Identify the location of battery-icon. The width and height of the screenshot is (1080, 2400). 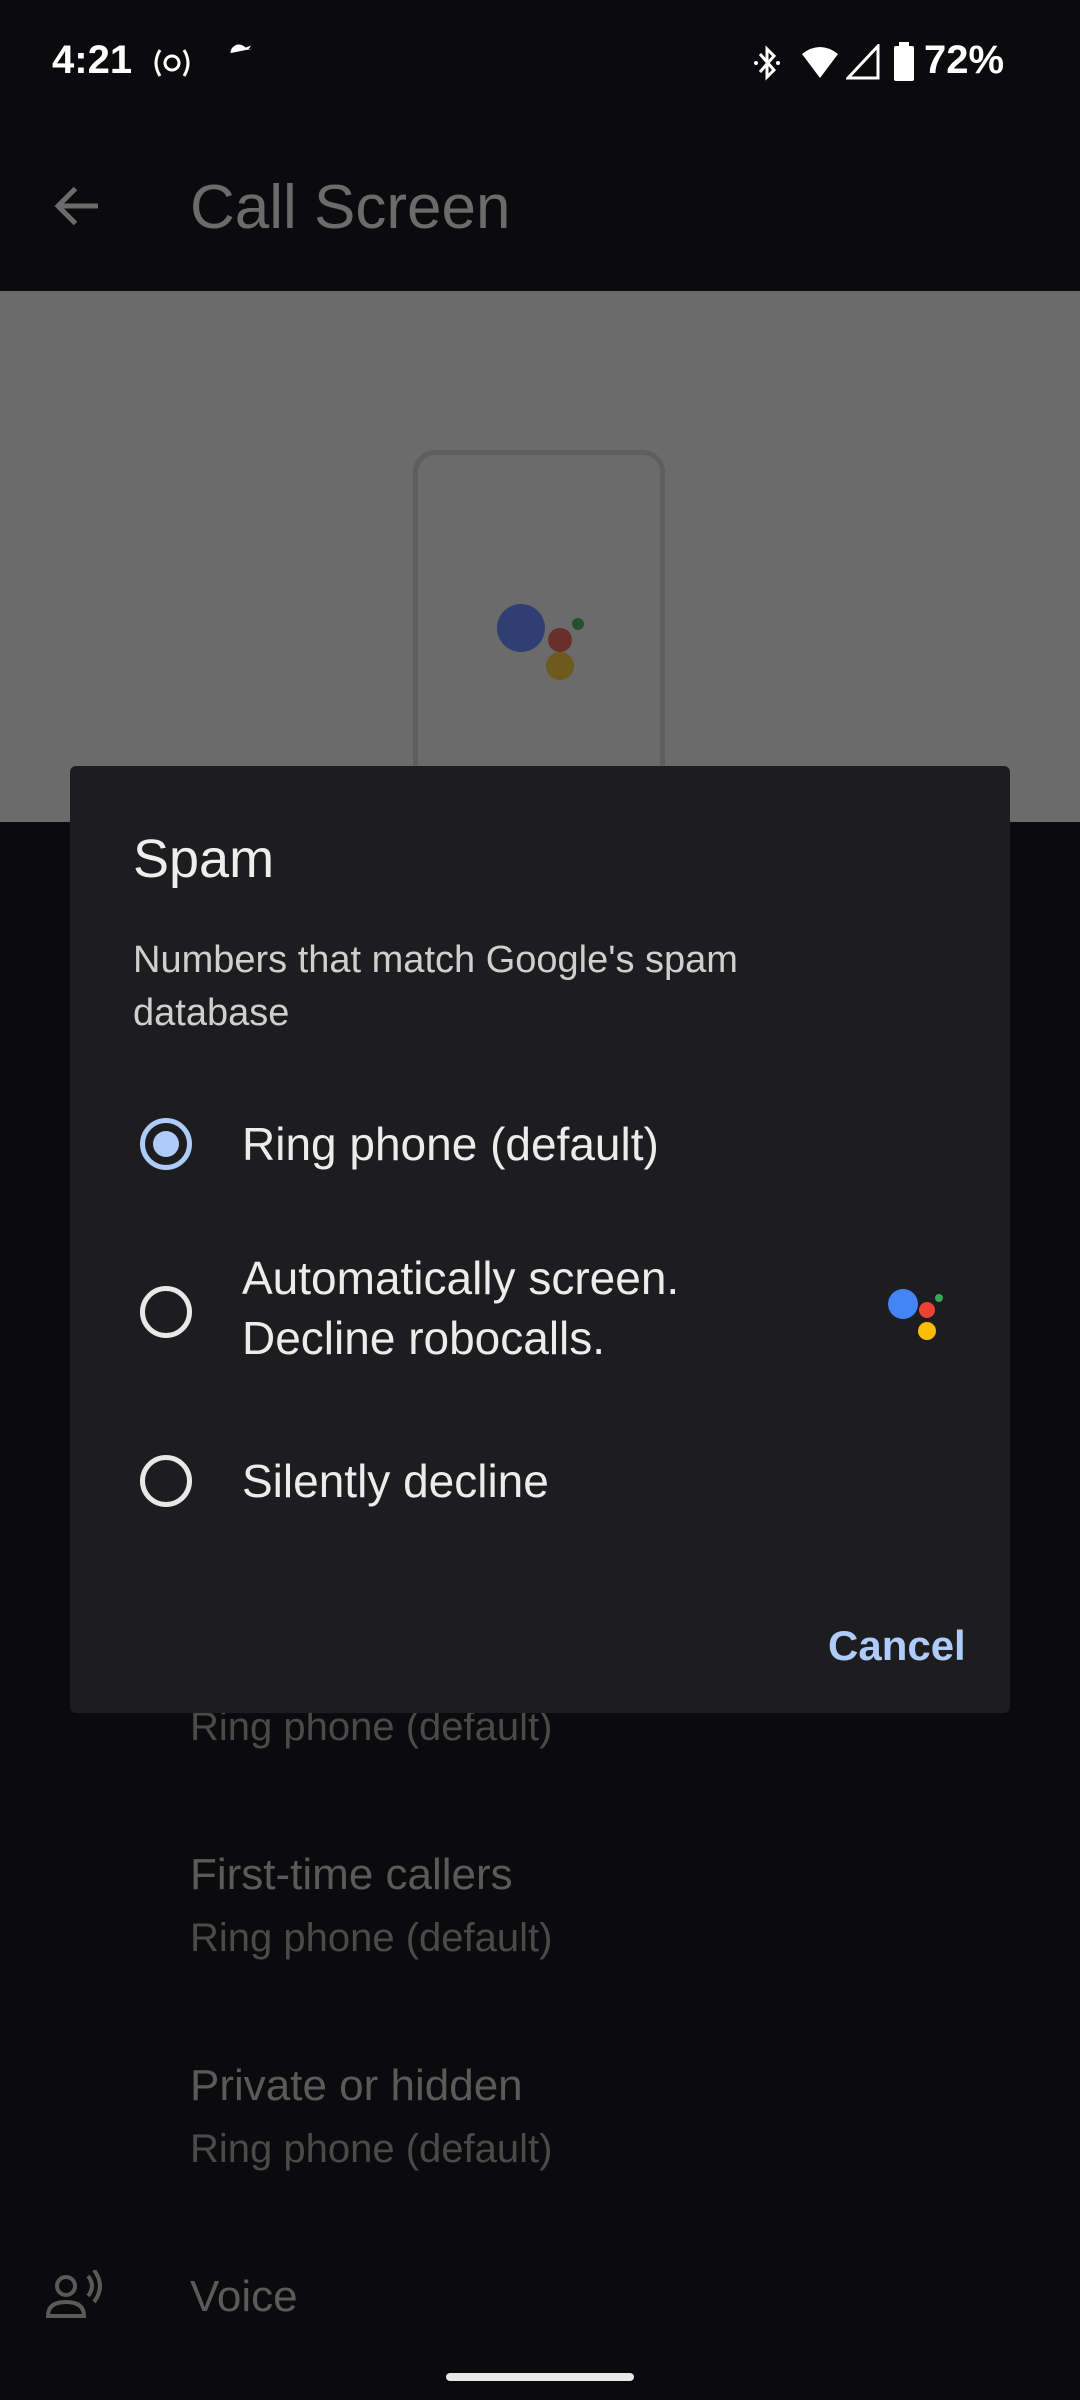
(904, 61).